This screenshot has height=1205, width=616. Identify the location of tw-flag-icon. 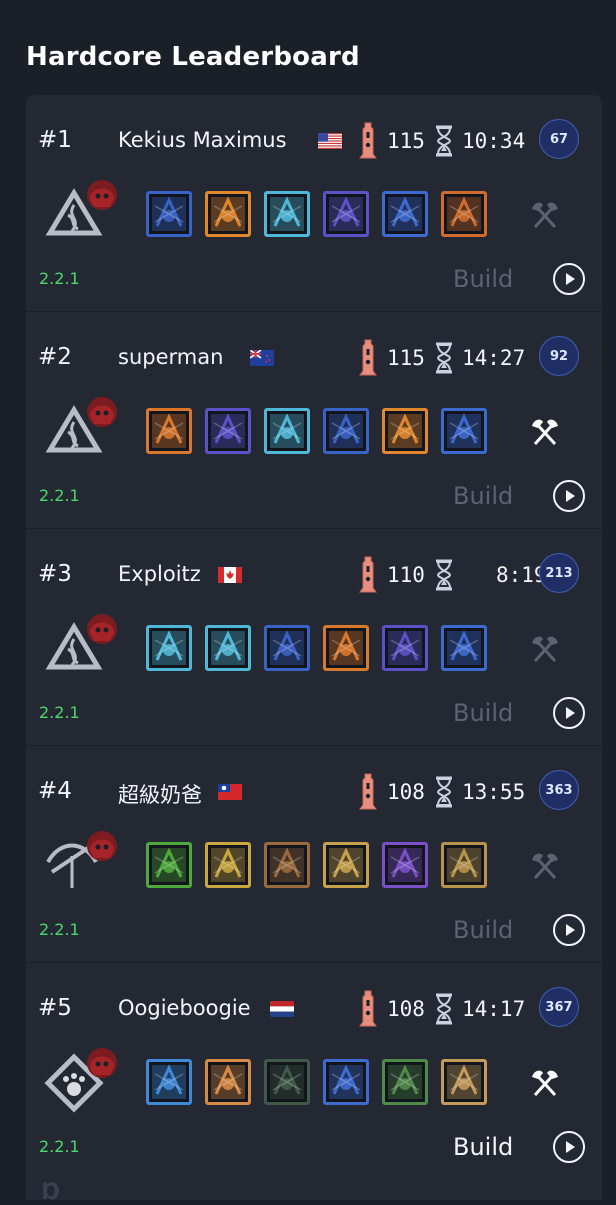
(230, 792).